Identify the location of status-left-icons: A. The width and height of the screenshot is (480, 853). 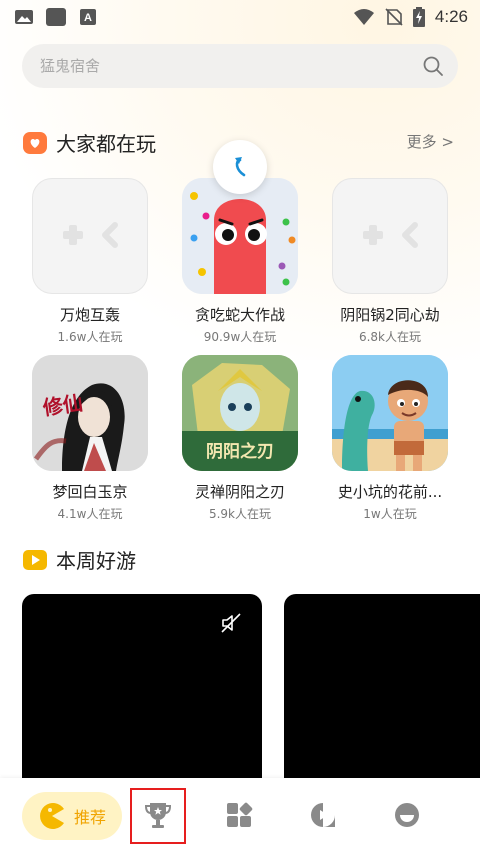
(56, 17).